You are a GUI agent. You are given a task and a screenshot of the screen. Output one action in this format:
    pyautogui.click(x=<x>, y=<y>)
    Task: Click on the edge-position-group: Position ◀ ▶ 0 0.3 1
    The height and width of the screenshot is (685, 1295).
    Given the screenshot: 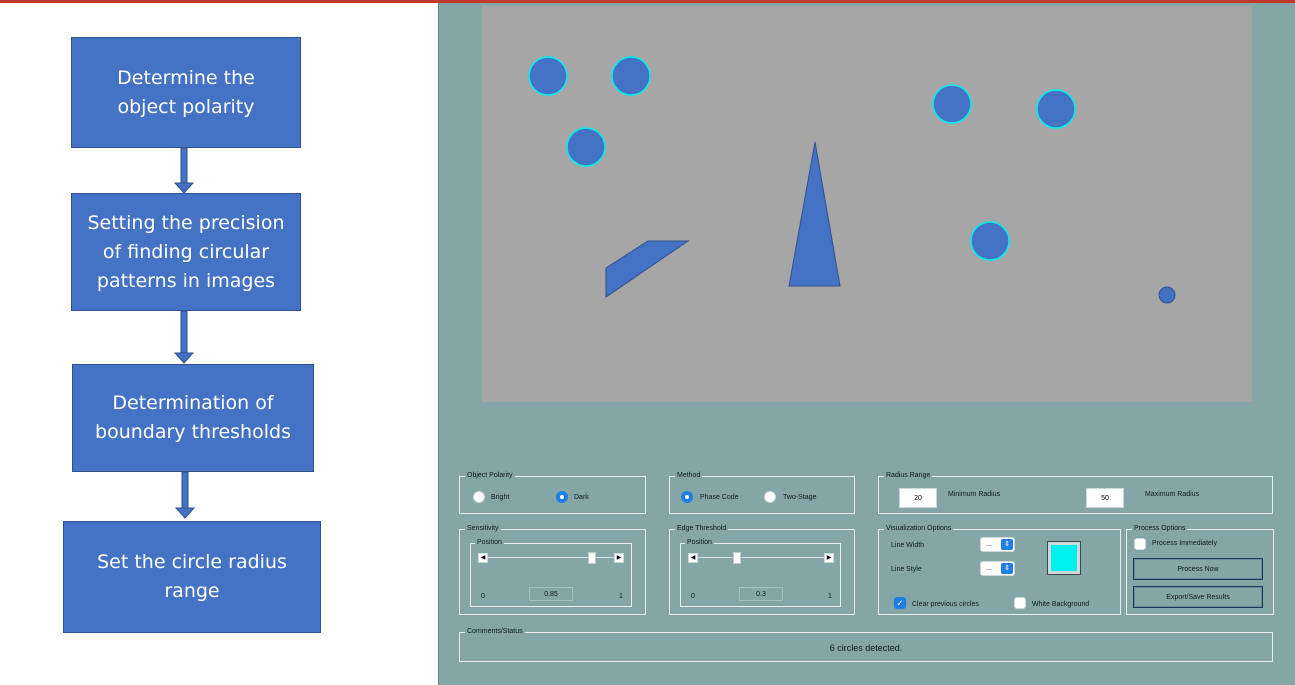 What is the action you would take?
    pyautogui.click(x=760, y=572)
    